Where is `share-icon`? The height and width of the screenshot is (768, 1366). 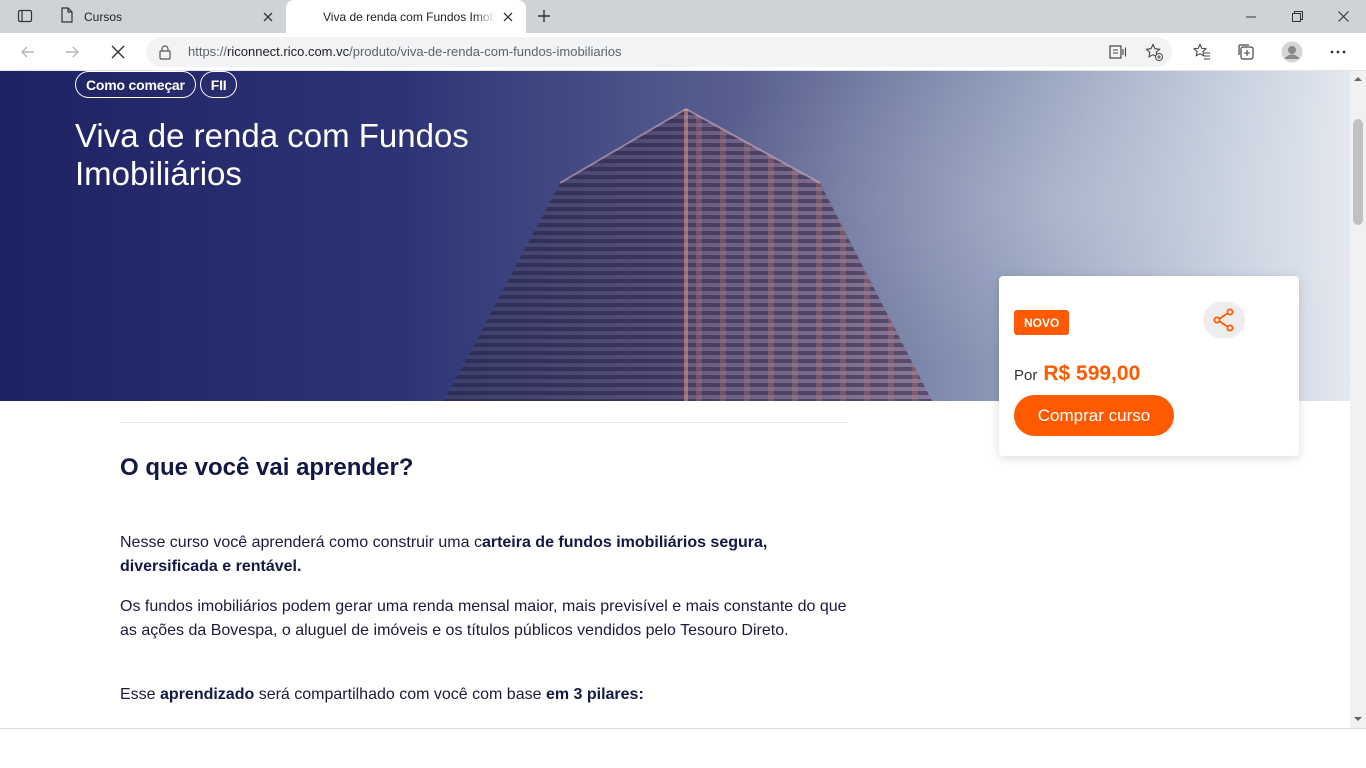 share-icon is located at coordinates (1223, 320).